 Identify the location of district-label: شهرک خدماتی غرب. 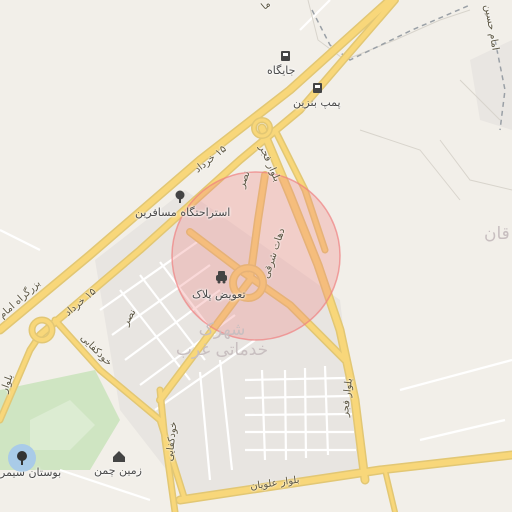
(222, 340).